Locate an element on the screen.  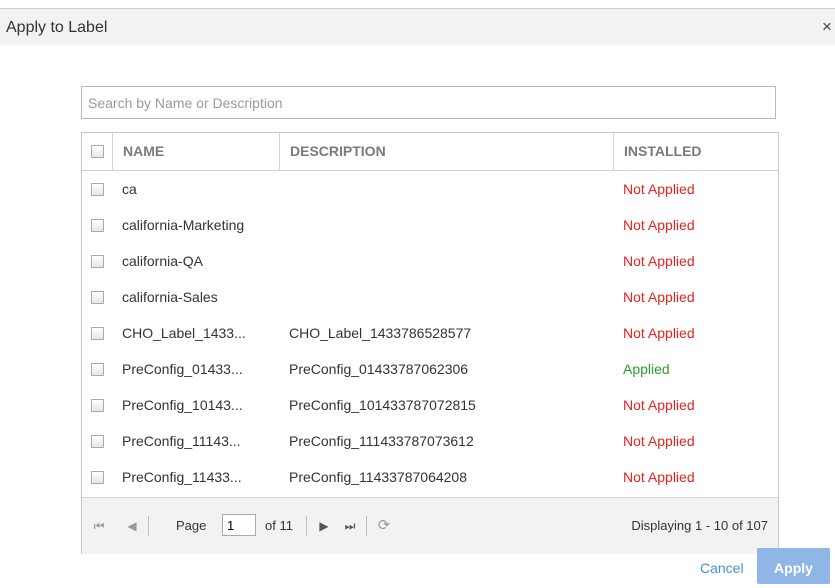
table-header: NAME DESCRIPTION INSTALLED is located at coordinates (430, 152).